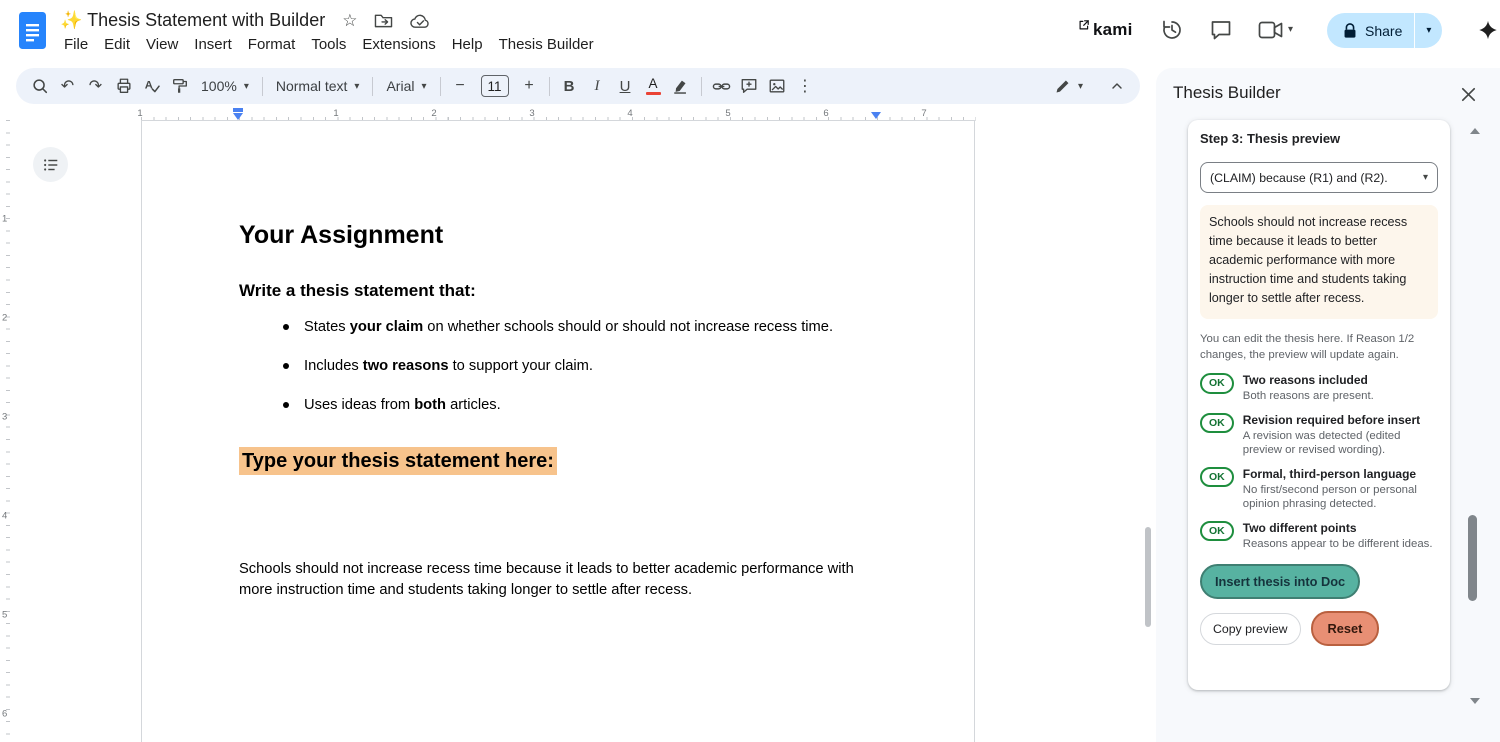  What do you see at coordinates (721, 86) in the screenshot?
I see `insert-link-icon` at bounding box center [721, 86].